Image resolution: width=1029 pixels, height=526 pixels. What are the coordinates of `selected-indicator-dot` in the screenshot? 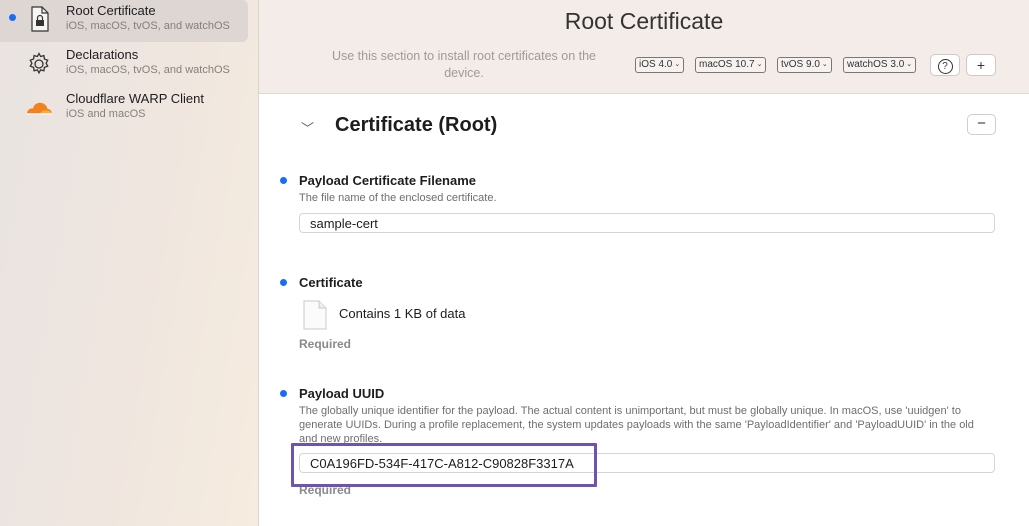 It's located at (12, 17).